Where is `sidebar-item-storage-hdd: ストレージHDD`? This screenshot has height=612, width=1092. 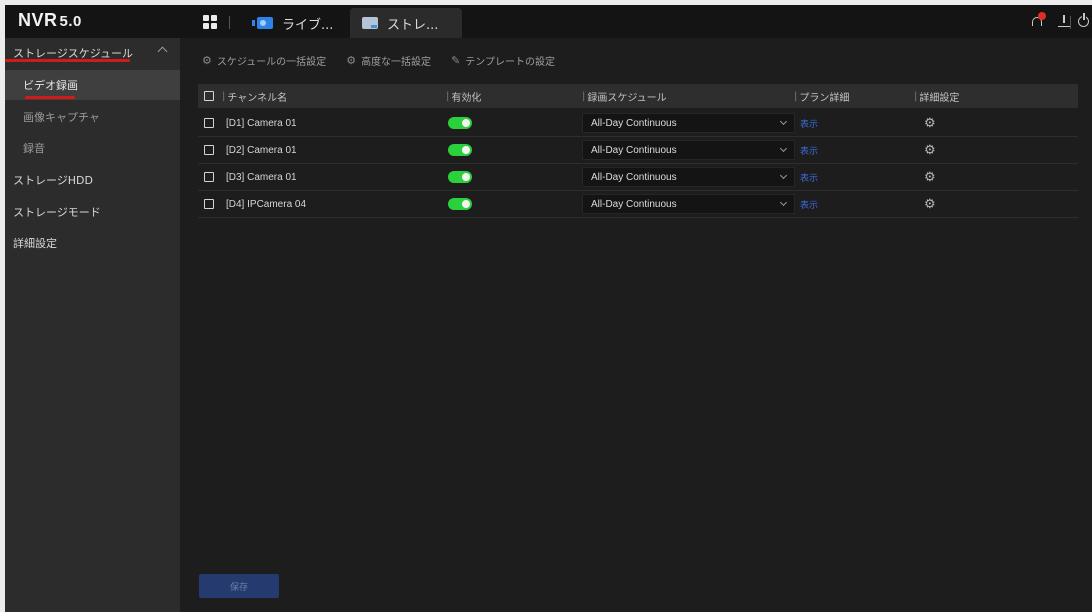
sidebar-item-storage-hdd: ストレージHDD is located at coordinates (92, 180).